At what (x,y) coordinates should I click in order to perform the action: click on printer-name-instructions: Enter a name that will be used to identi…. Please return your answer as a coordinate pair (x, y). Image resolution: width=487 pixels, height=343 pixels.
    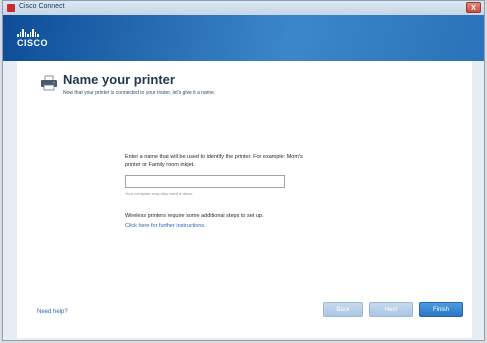
    Looking at the image, I should click on (214, 161).